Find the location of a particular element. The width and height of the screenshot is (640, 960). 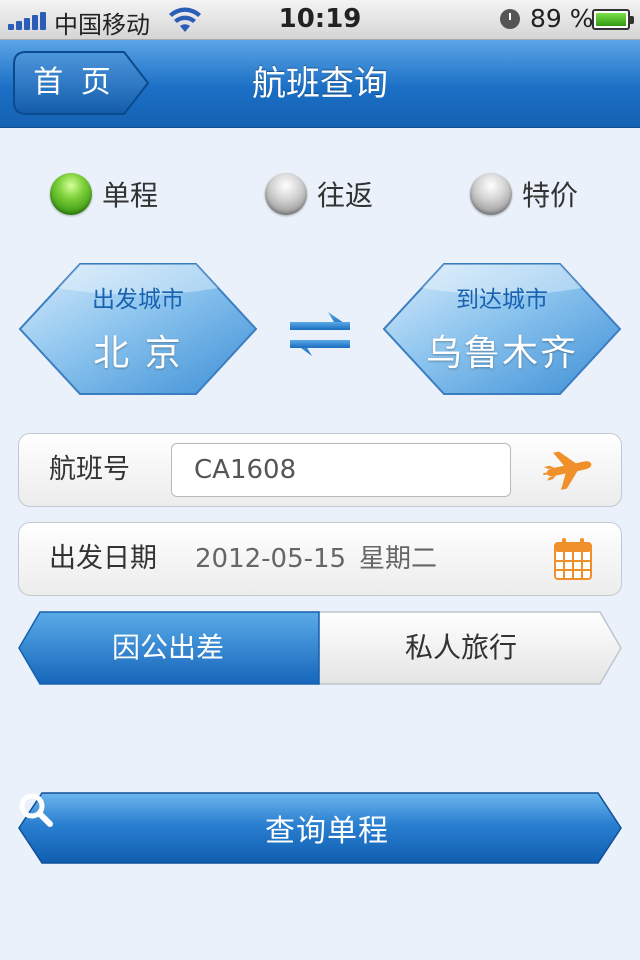

search-icon is located at coordinates (36, 810).